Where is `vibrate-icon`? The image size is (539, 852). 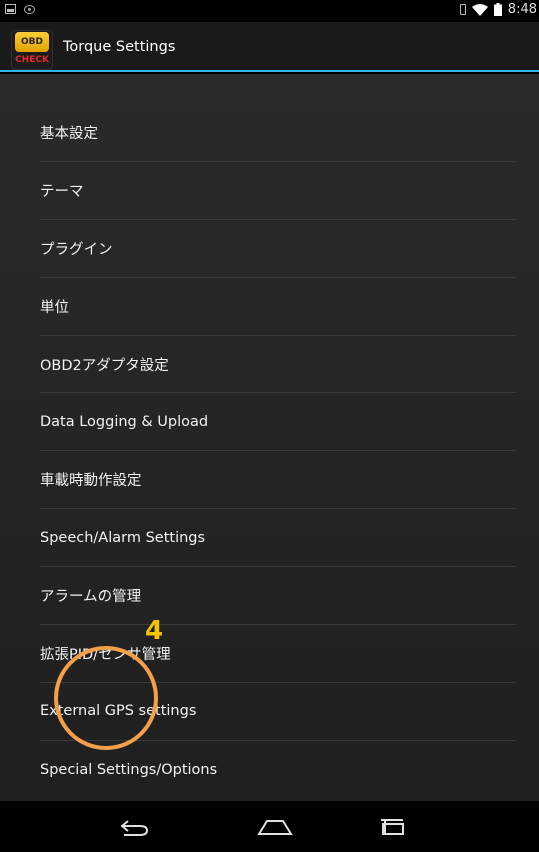 vibrate-icon is located at coordinates (462, 9).